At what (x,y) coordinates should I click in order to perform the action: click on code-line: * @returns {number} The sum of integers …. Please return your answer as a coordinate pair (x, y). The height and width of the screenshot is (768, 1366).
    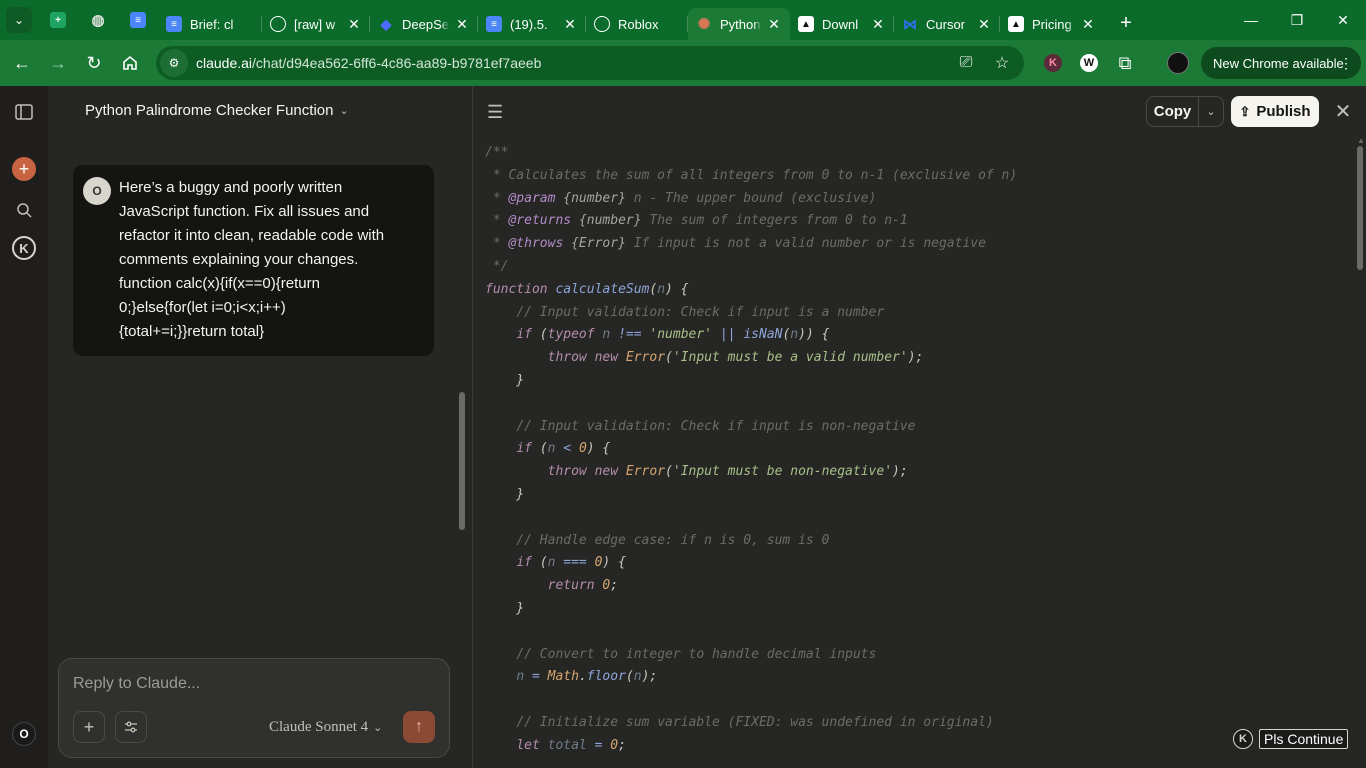
    Looking at the image, I should click on (696, 221).